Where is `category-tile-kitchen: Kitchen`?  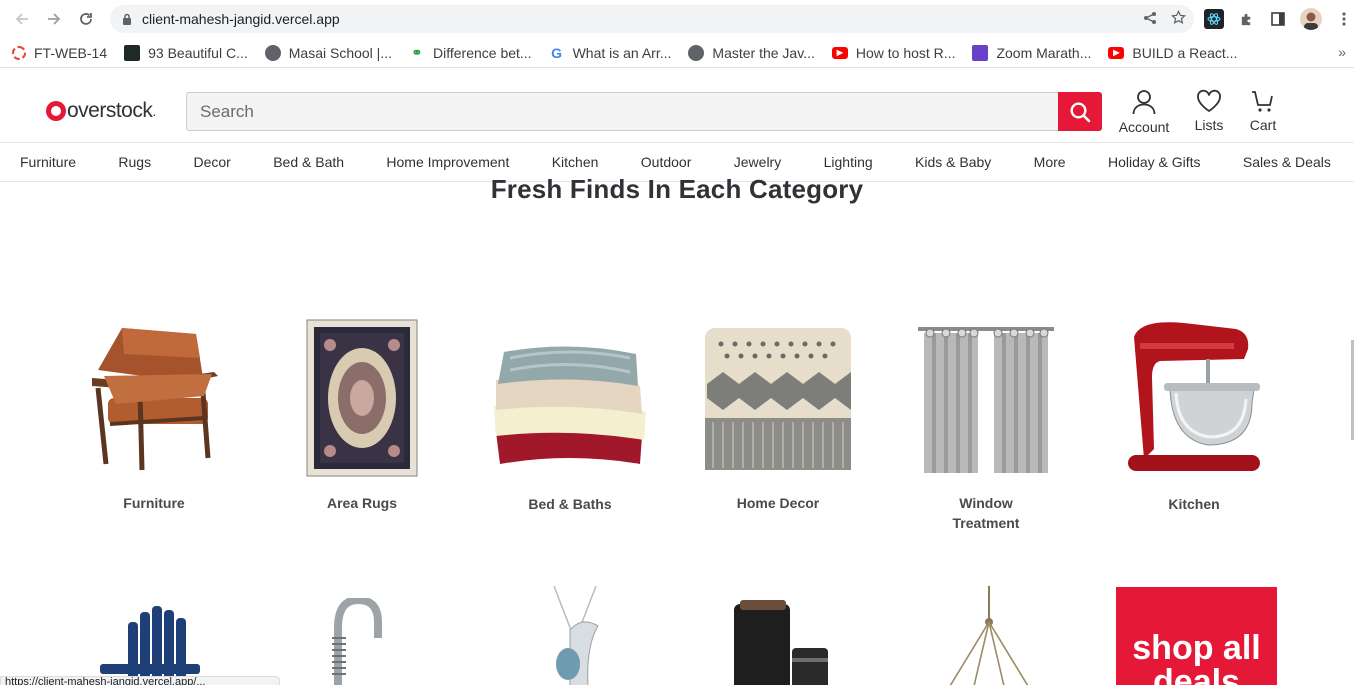 category-tile-kitchen: Kitchen is located at coordinates (1194, 412).